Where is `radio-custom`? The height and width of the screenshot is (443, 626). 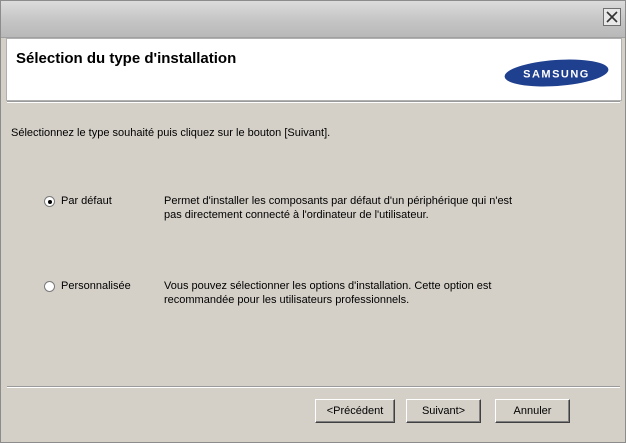 radio-custom is located at coordinates (49, 286).